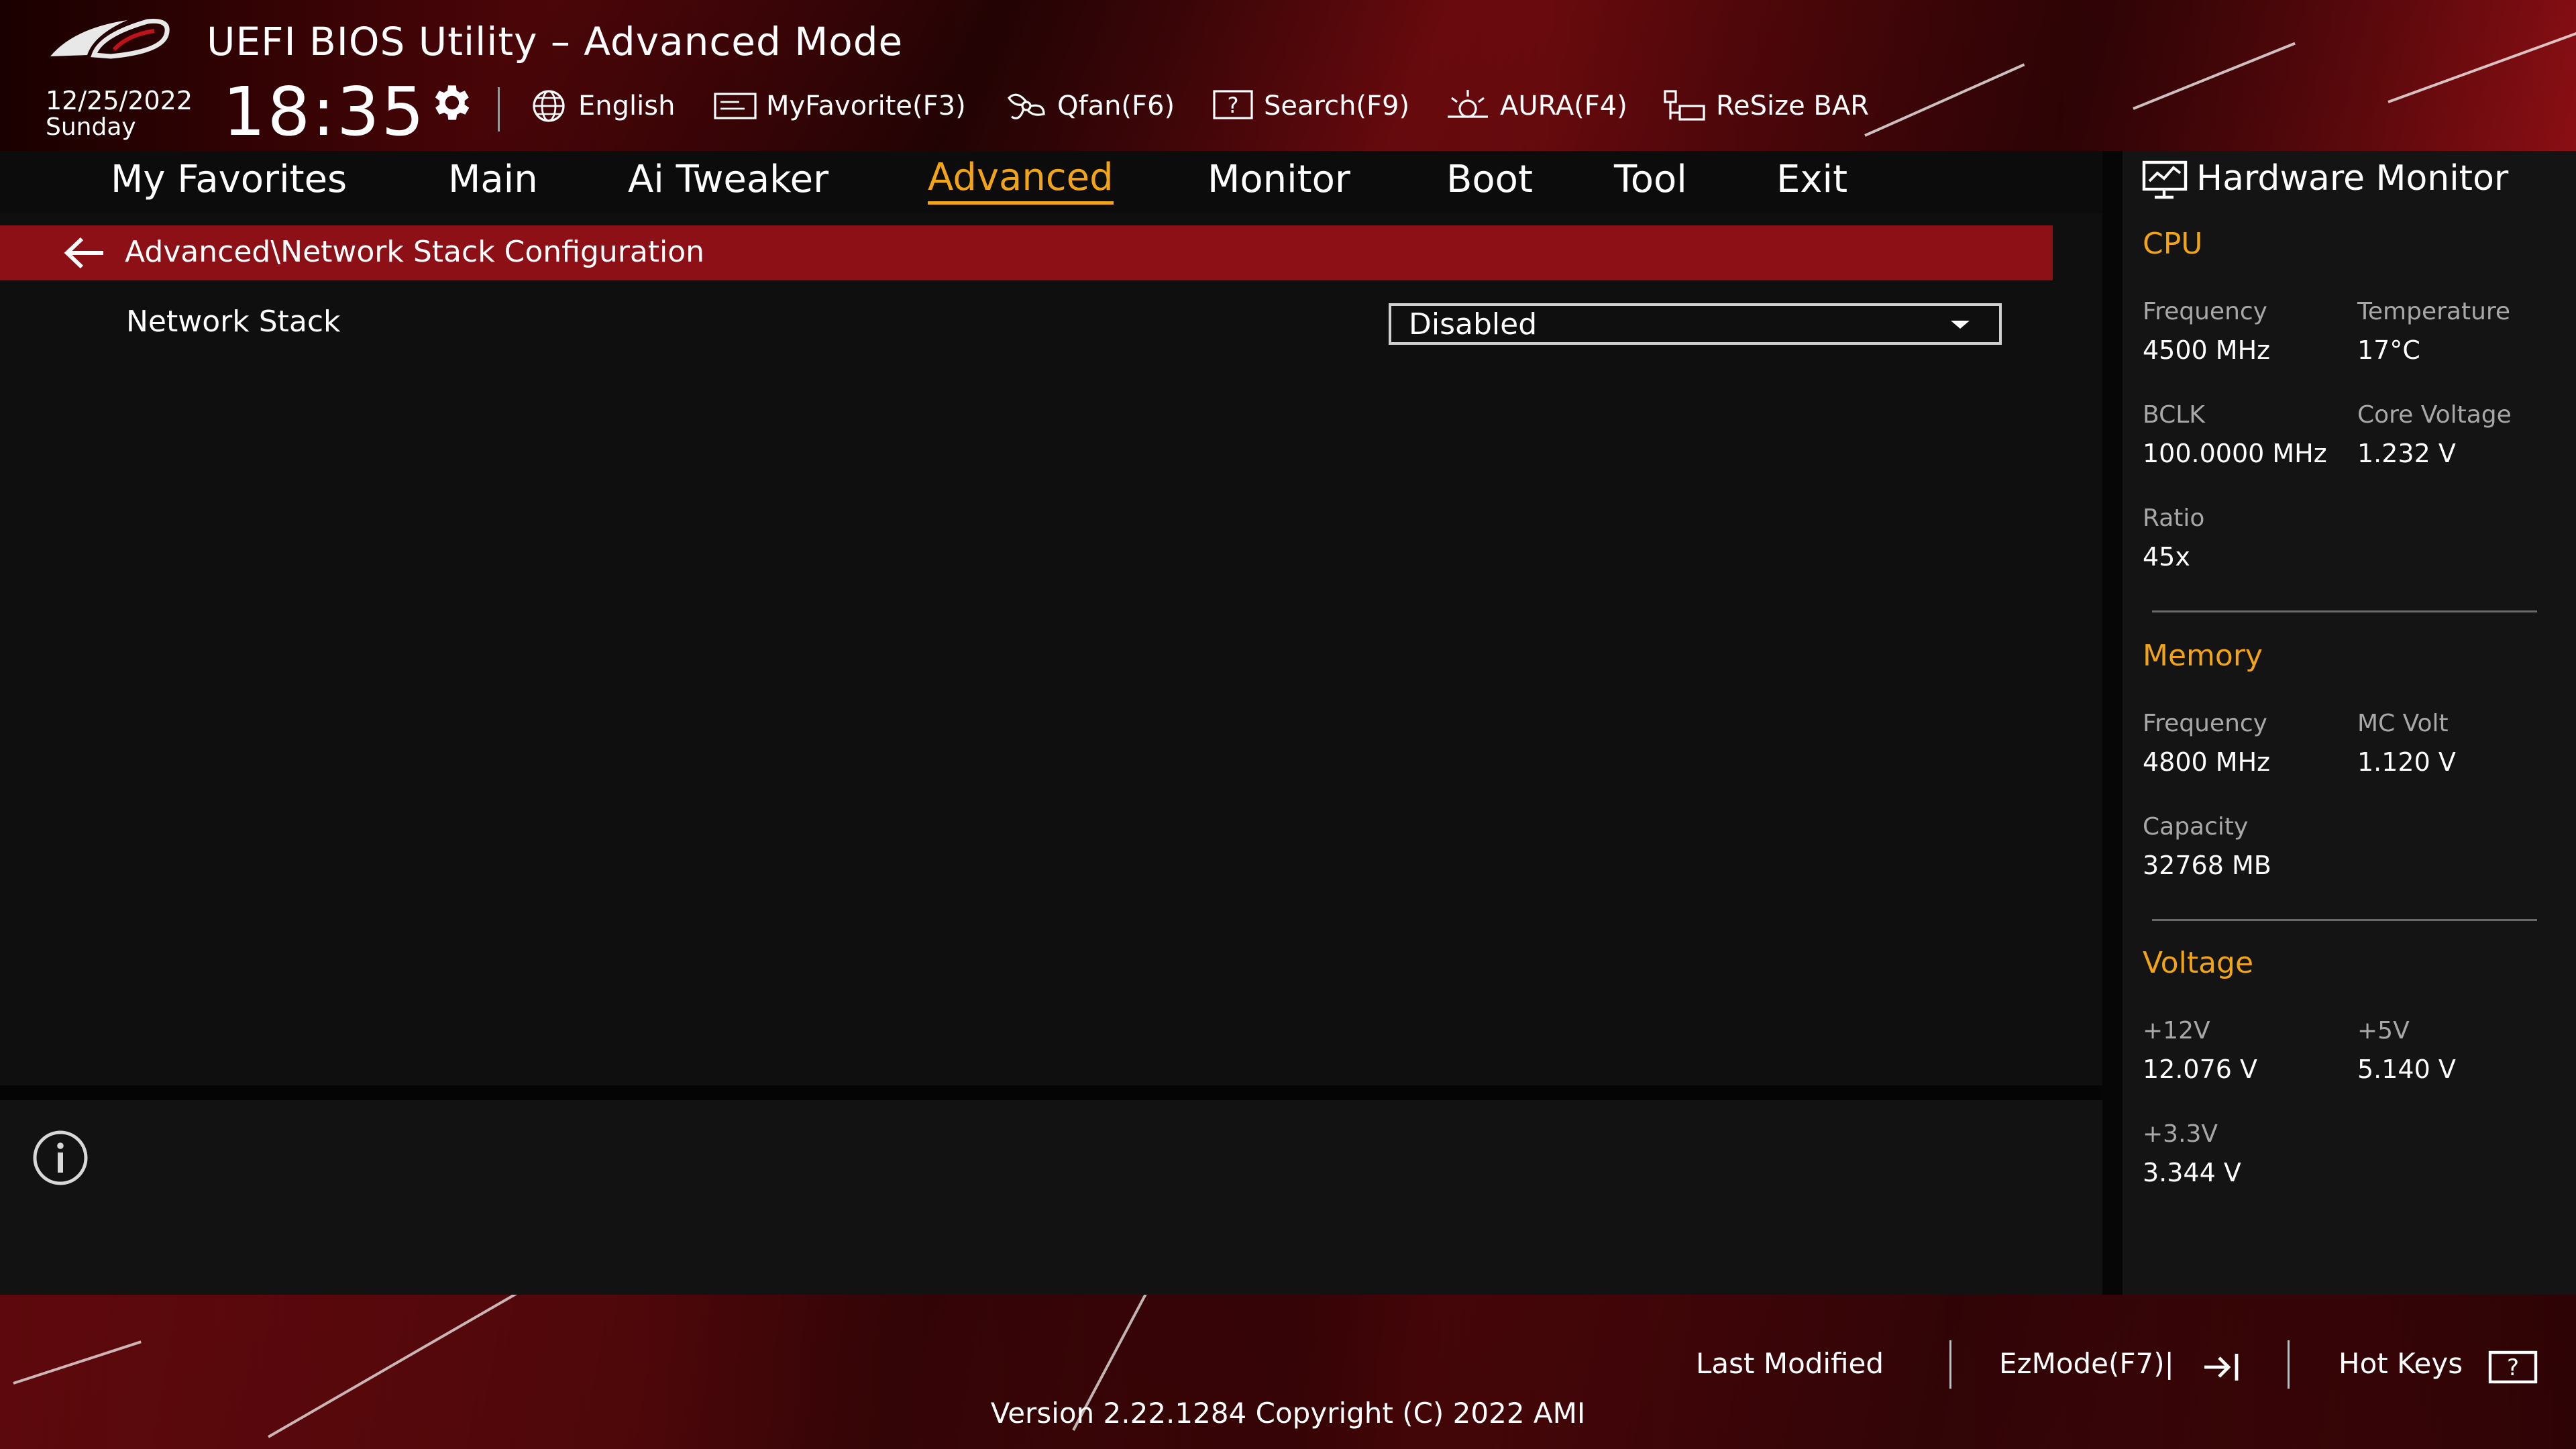  I want to click on chevron-down-icon, so click(1960, 325).